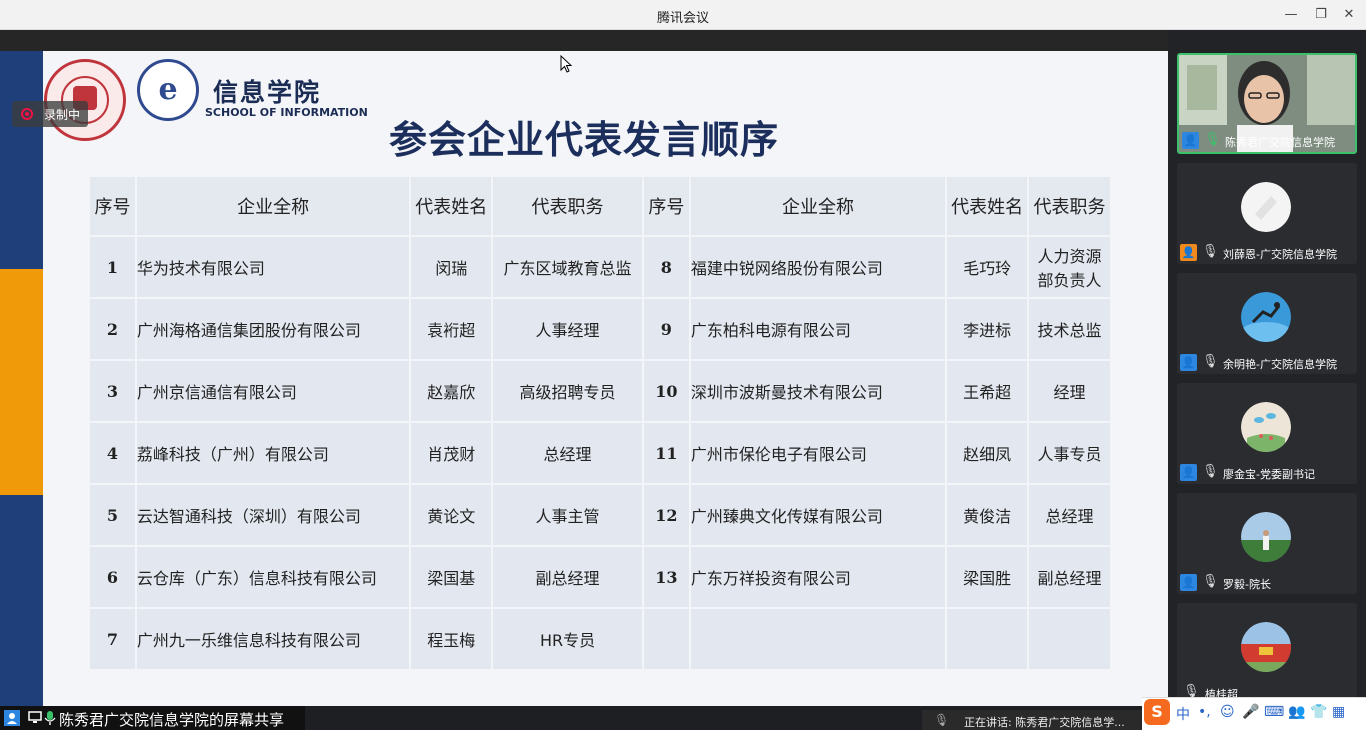 This screenshot has width=1366, height=730. I want to click on representative-title: 副总经理, so click(567, 577).